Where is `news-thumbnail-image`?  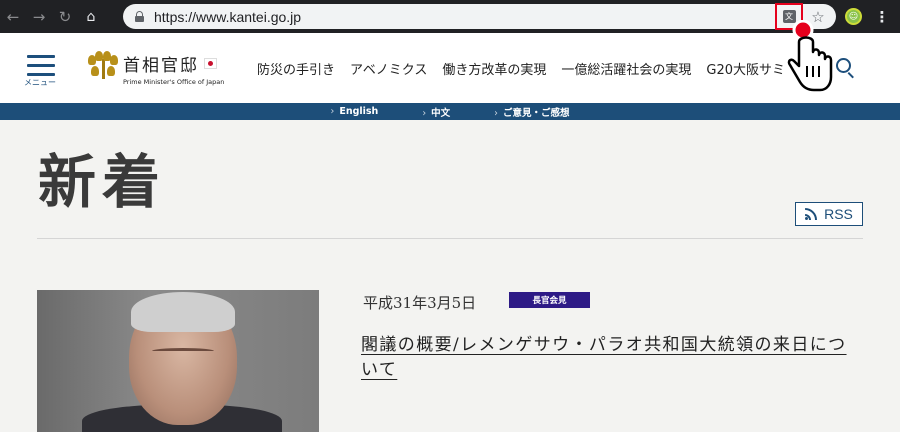
news-thumbnail-image is located at coordinates (178, 361).